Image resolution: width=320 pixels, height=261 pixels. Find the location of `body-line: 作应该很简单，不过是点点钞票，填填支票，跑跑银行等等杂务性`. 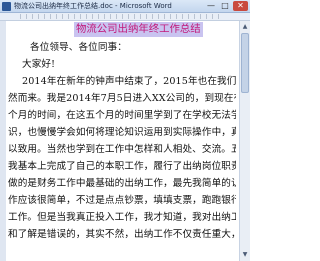

body-line: 作应该很简单，不过是点点钞票，填填支票，跑跑银行等等杂务性 is located at coordinates (122, 200).